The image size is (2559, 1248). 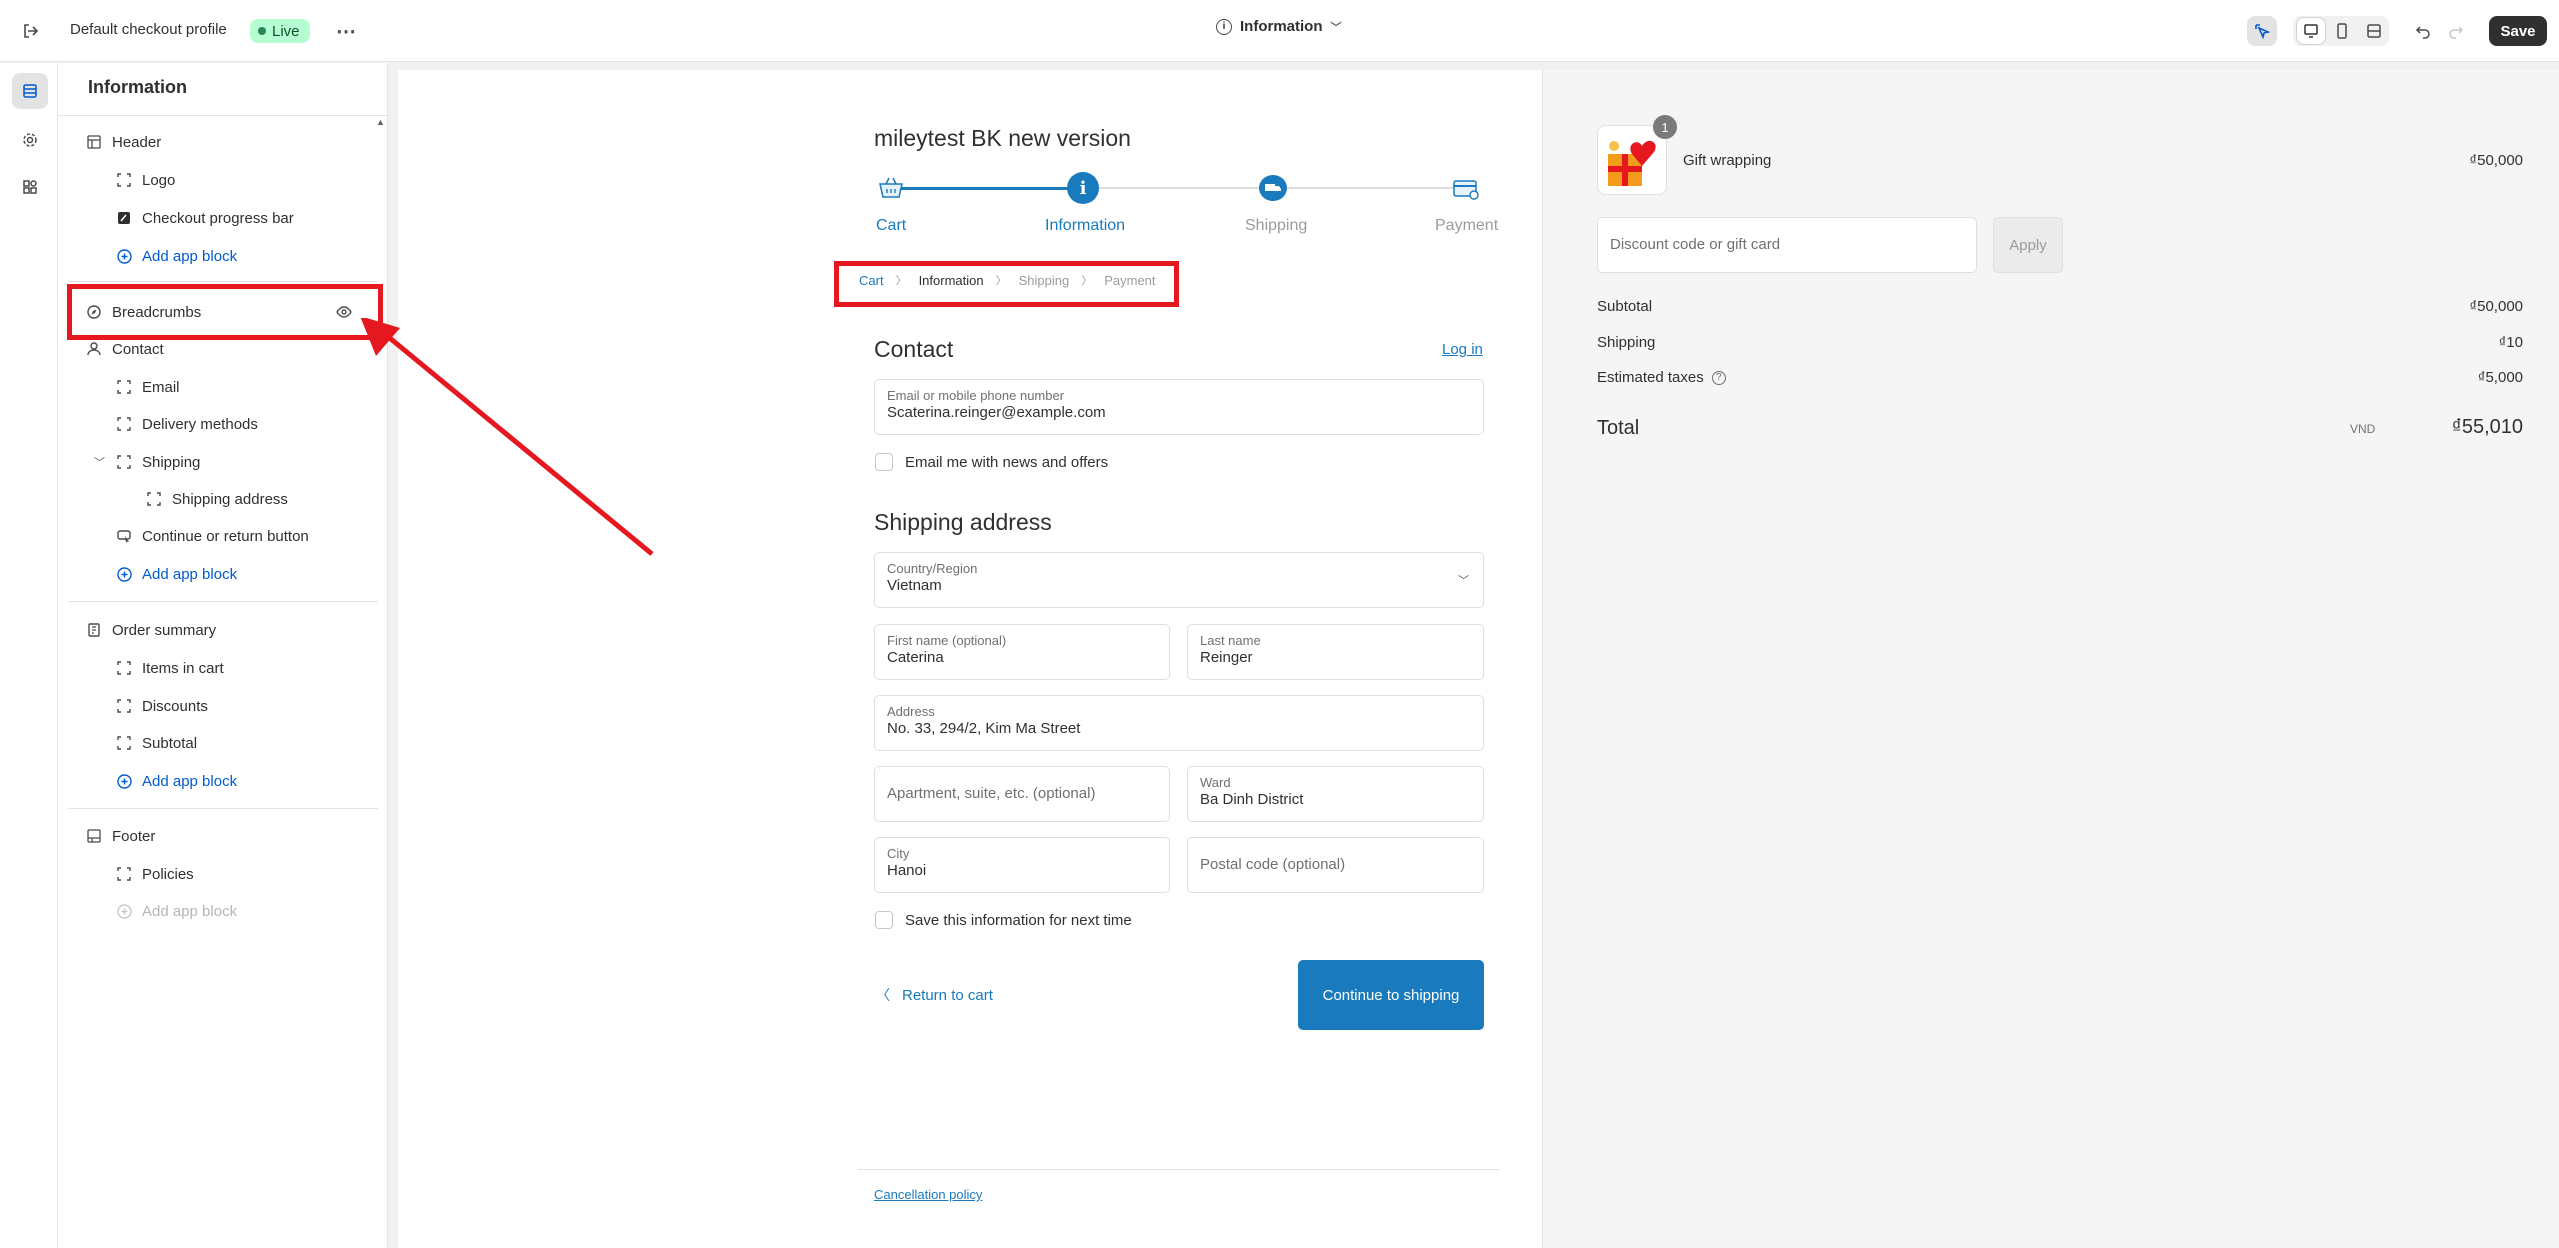 What do you see at coordinates (1276, 225) in the screenshot?
I see `step-label-shipping: Shipping` at bounding box center [1276, 225].